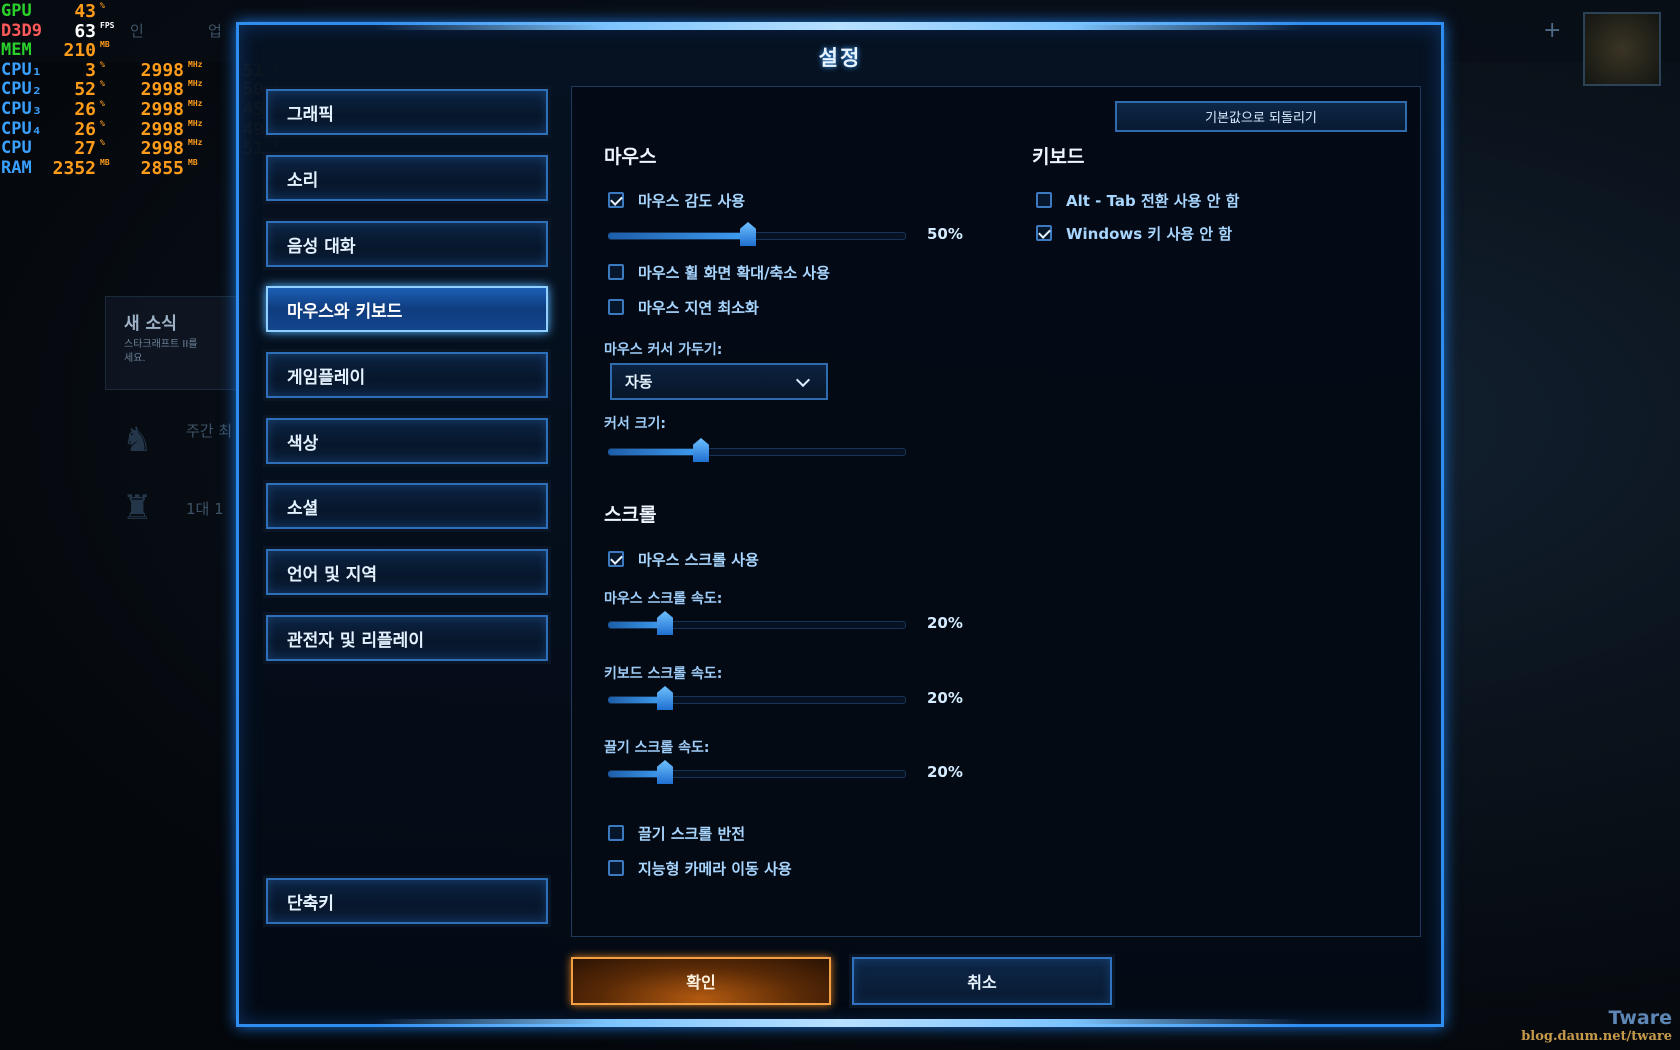 The image size is (1680, 1050). Describe the element at coordinates (945, 698) in the screenshot. I see `keyboard-scroll-speed-value: 20%` at that location.